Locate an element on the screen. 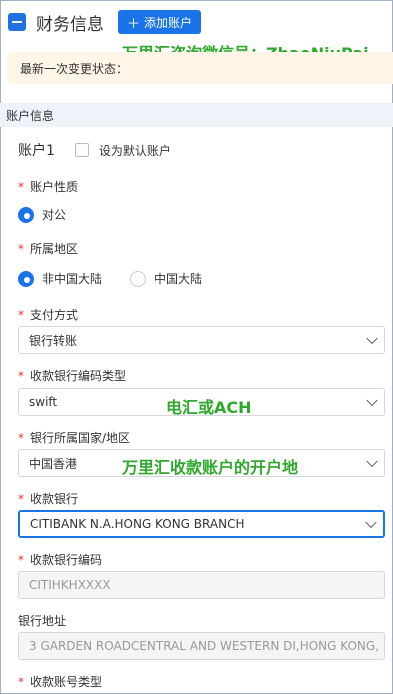  page-title: 财务信息 is located at coordinates (70, 24).